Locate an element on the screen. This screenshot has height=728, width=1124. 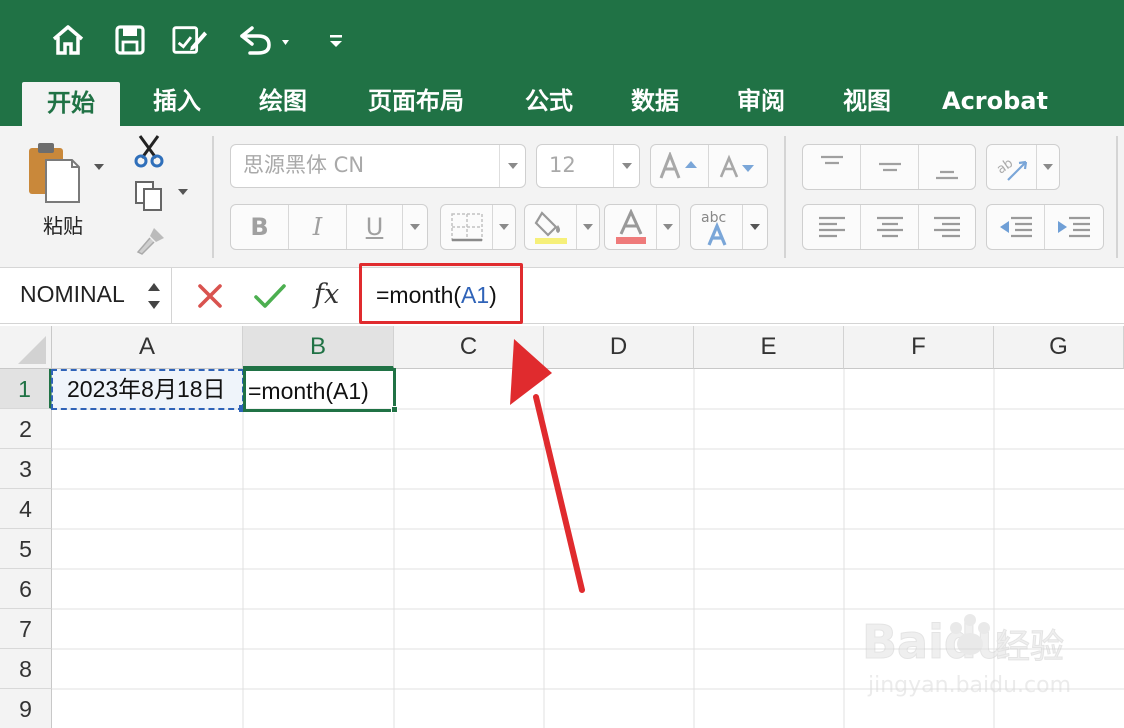
cell-b1: =month(A1) is located at coordinates (319, 390).